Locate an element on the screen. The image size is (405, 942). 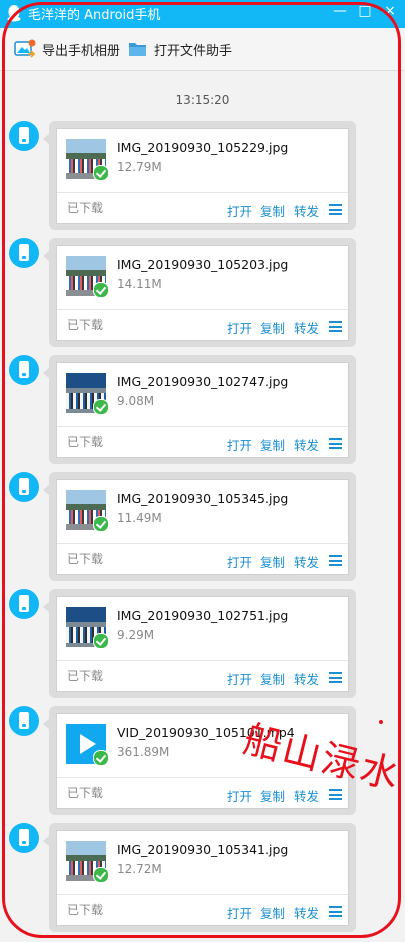
file-message-bubble: IMG_20190930_105203.jpg 14.11M 已下载 打开 复制 转发 is located at coordinates (199, 292).